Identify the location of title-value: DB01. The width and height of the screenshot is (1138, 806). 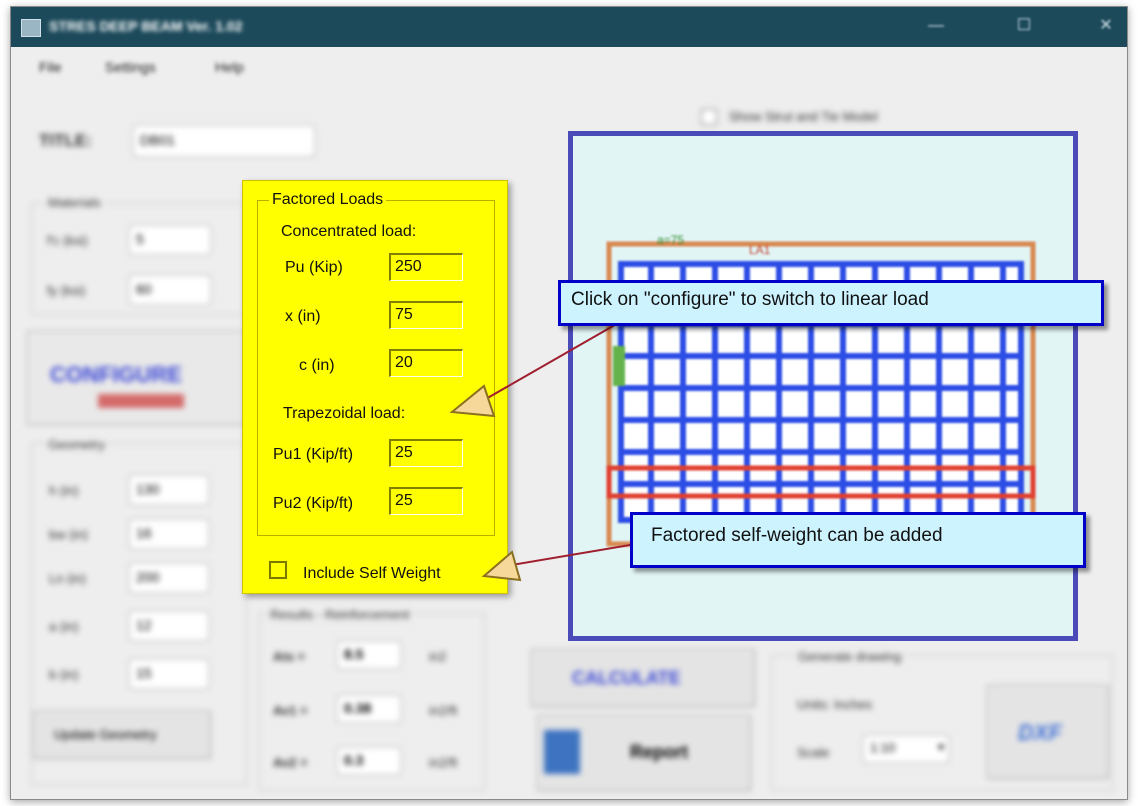
(158, 140).